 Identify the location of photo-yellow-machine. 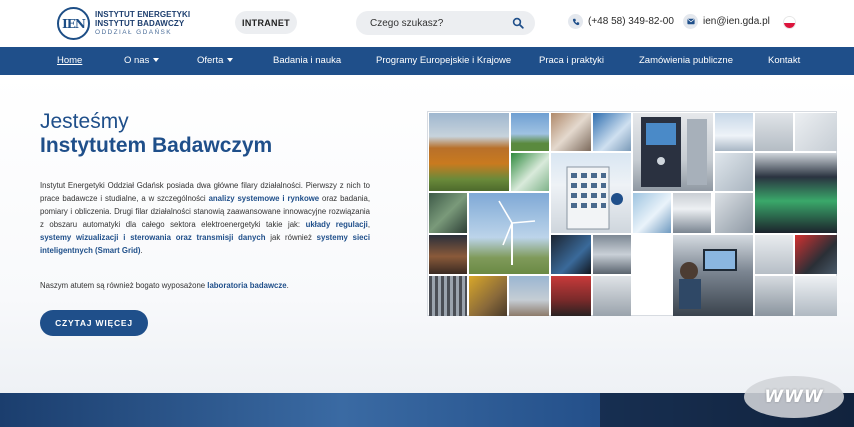
(488, 296).